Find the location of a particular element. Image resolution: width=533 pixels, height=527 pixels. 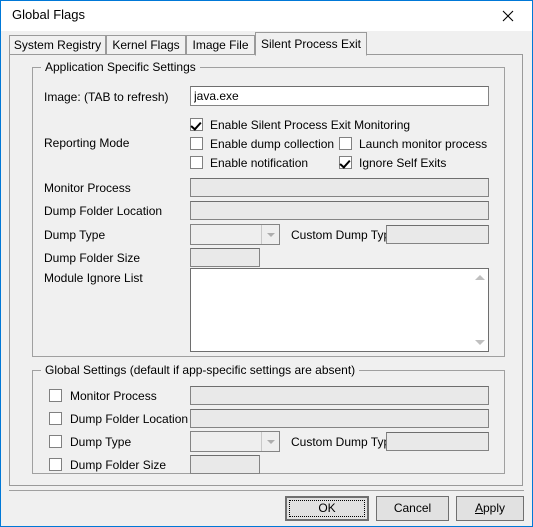

tab-label: Kernel Flags is located at coordinates (146, 45).